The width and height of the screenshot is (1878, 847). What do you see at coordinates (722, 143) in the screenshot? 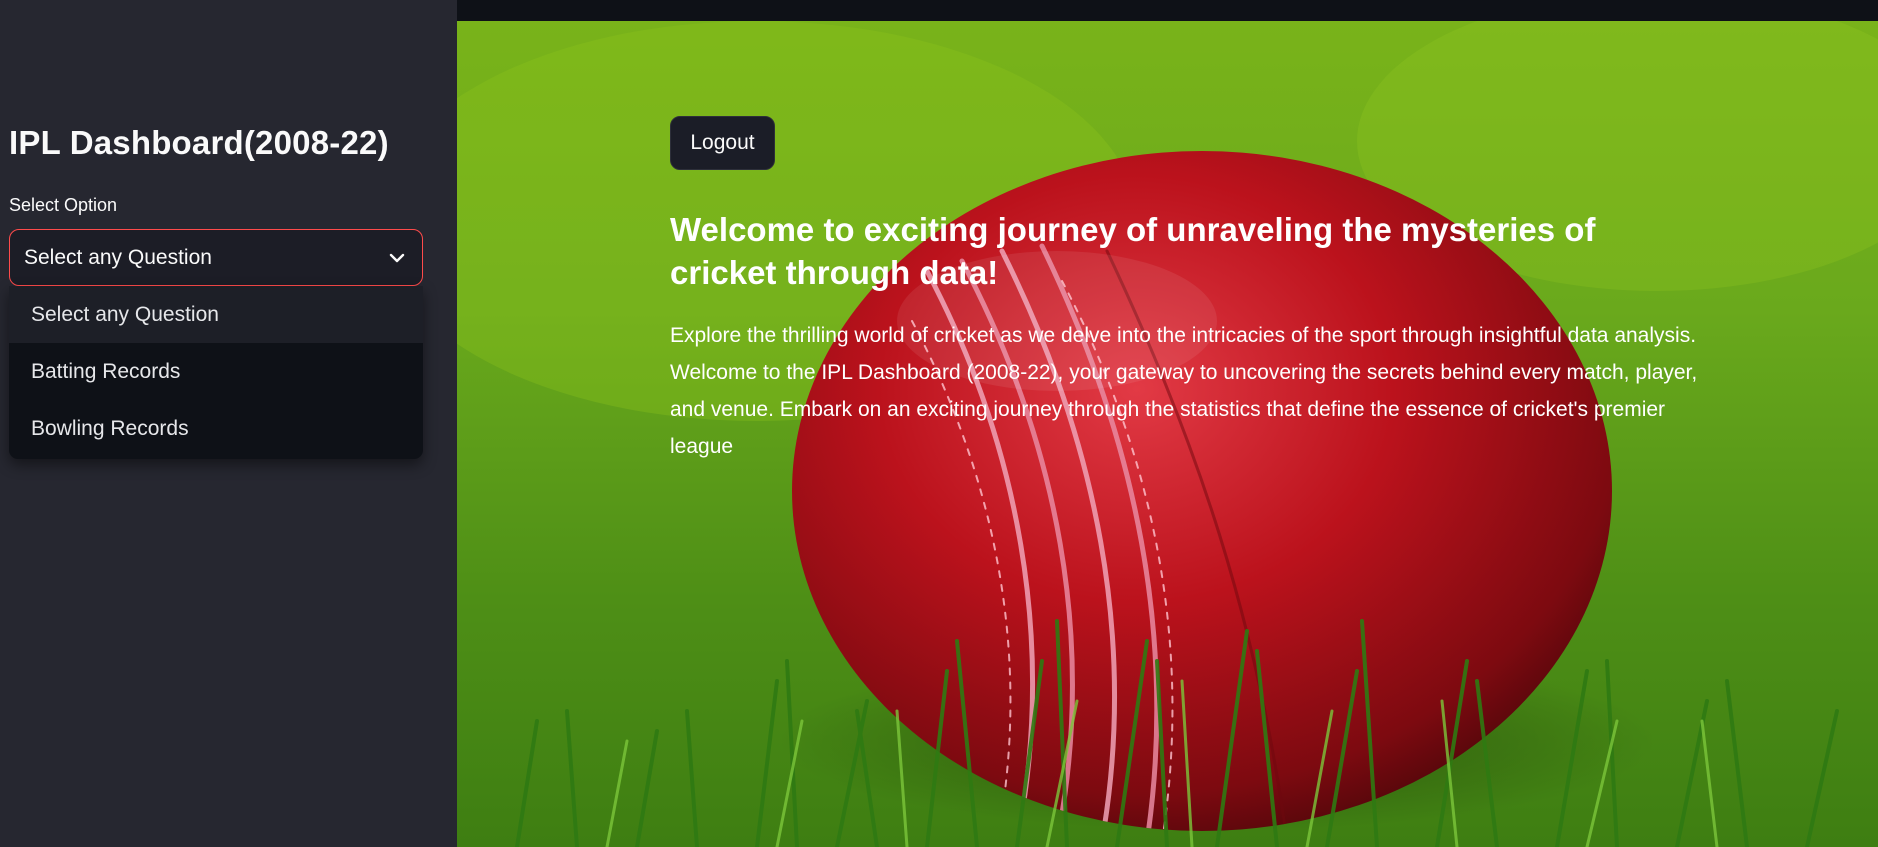
I see `logout-button: Logout` at bounding box center [722, 143].